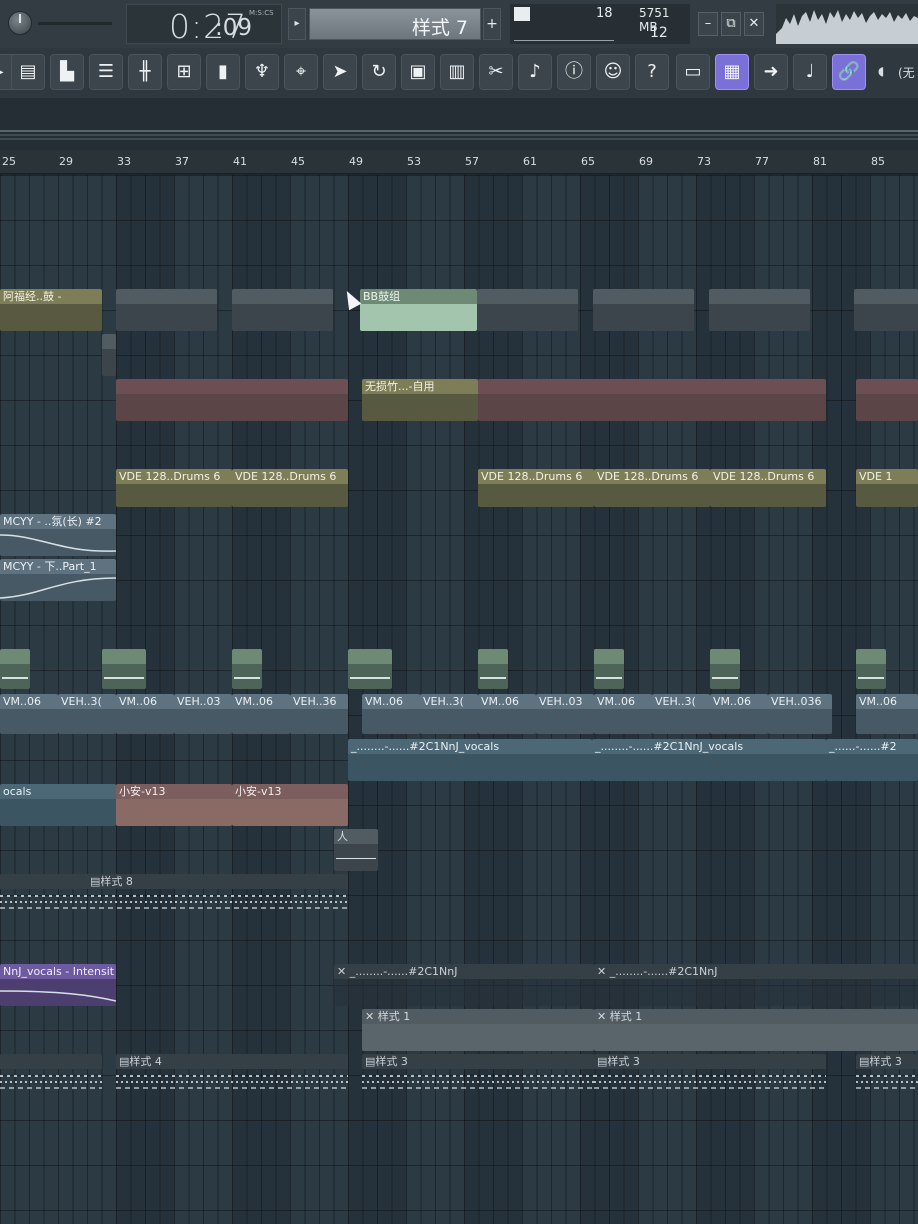 This screenshot has height=1224, width=918. I want to click on pattern-clip: ▤样式 4, so click(232, 1075).